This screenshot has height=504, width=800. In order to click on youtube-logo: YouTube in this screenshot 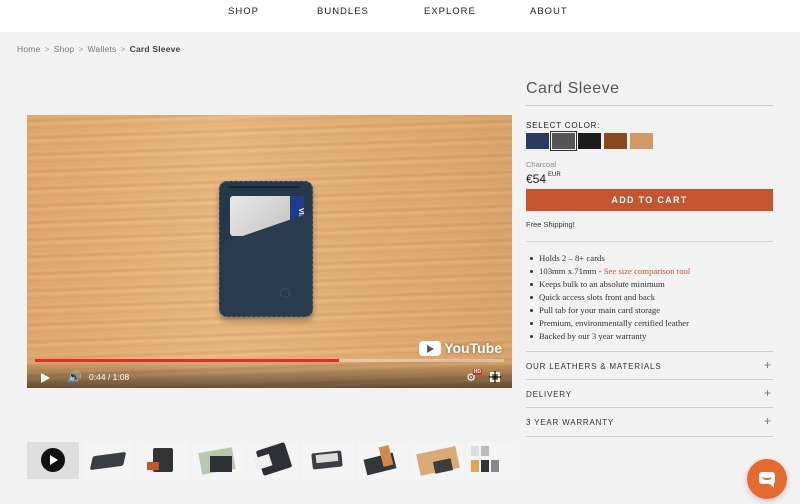, I will do `click(460, 348)`.